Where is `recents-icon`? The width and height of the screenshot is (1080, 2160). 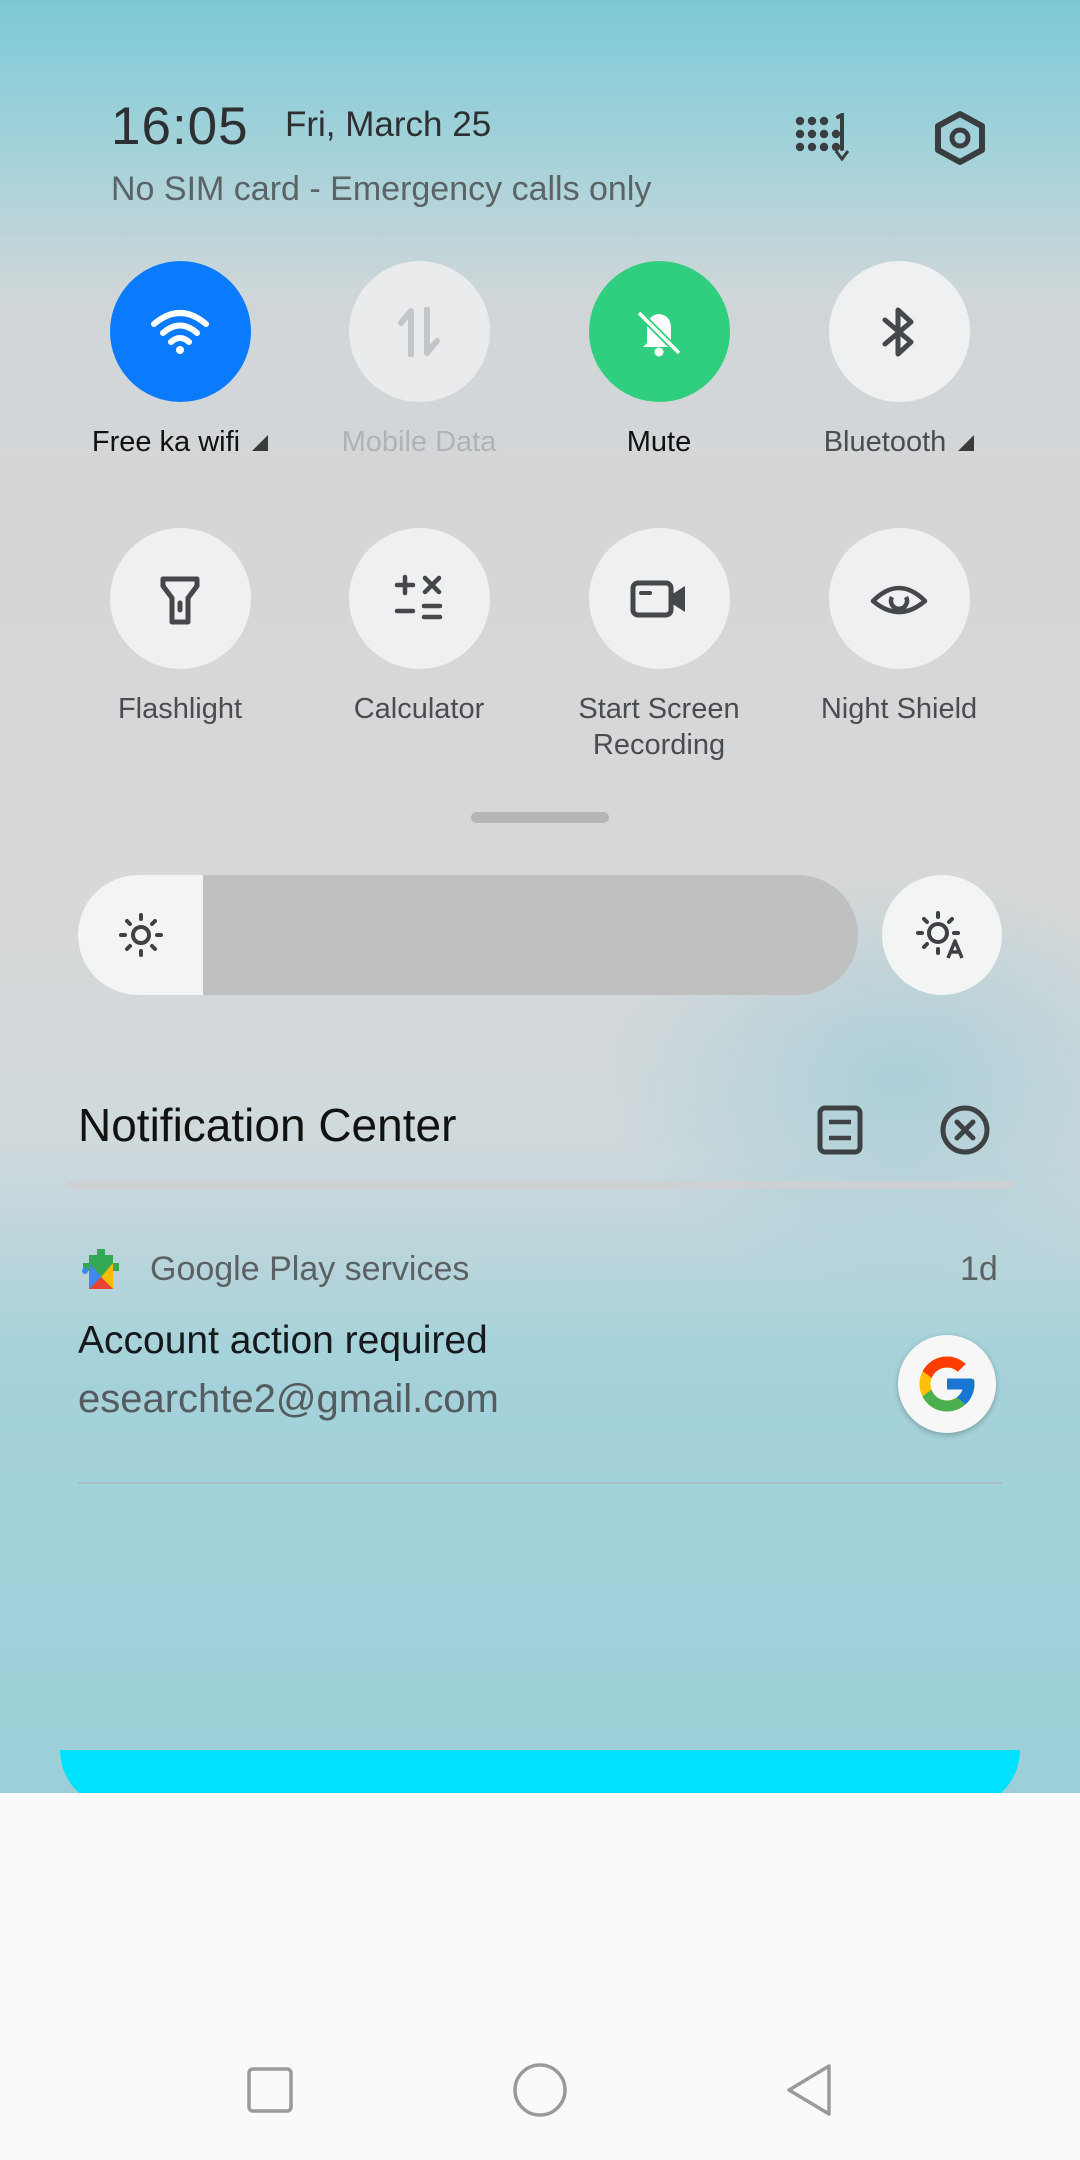
recents-icon is located at coordinates (270, 2090).